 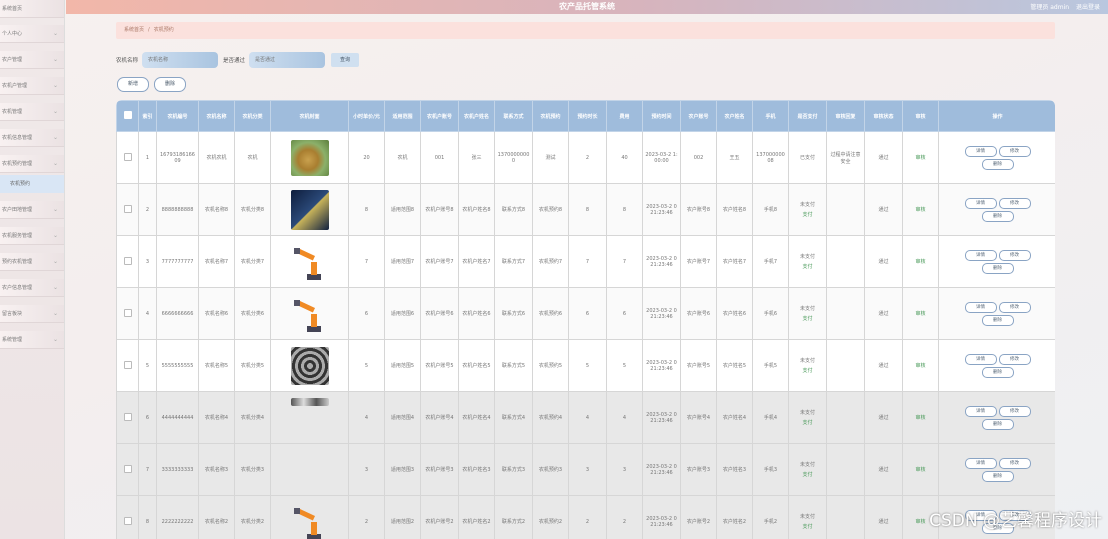 What do you see at coordinates (216, 116) in the screenshot?
I see `column-header: 农机名称` at bounding box center [216, 116].